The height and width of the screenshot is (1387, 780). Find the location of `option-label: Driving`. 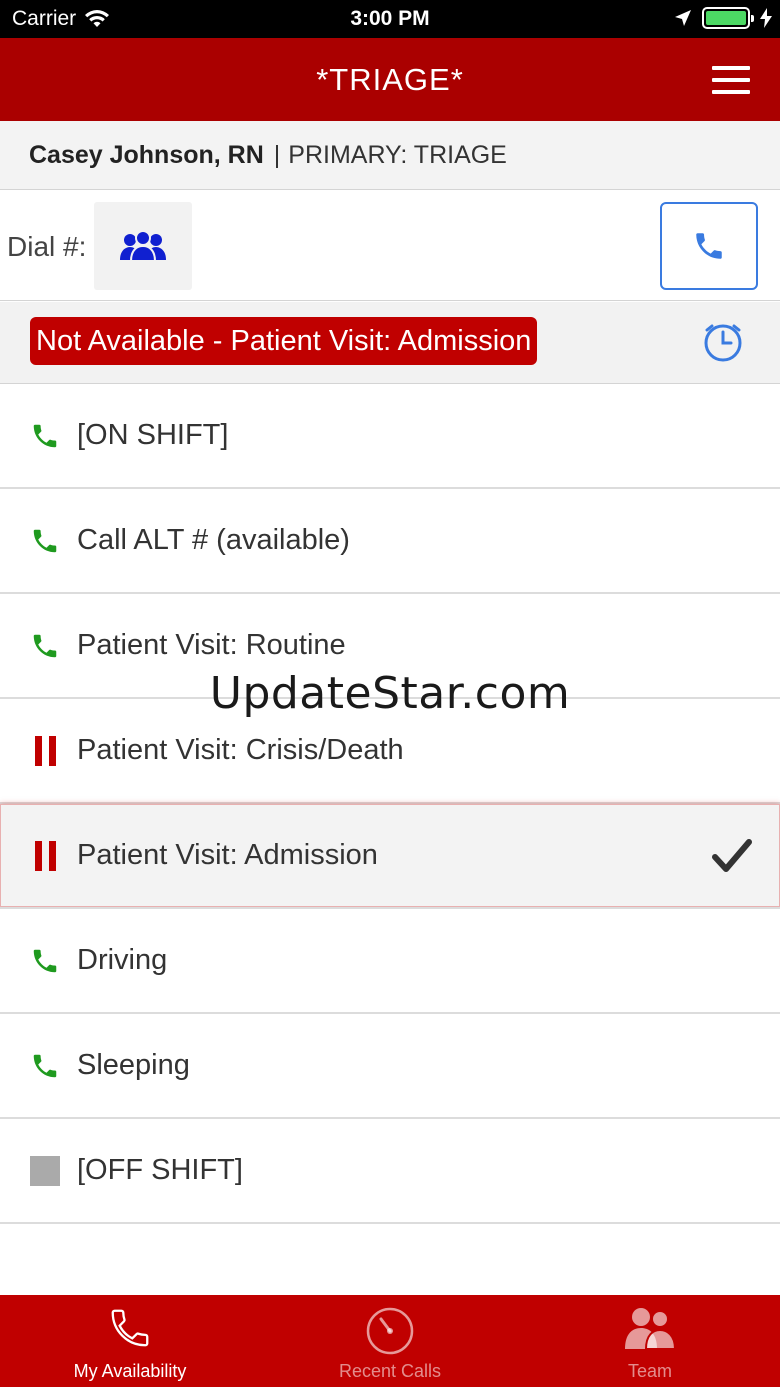

option-label: Driving is located at coordinates (122, 960).